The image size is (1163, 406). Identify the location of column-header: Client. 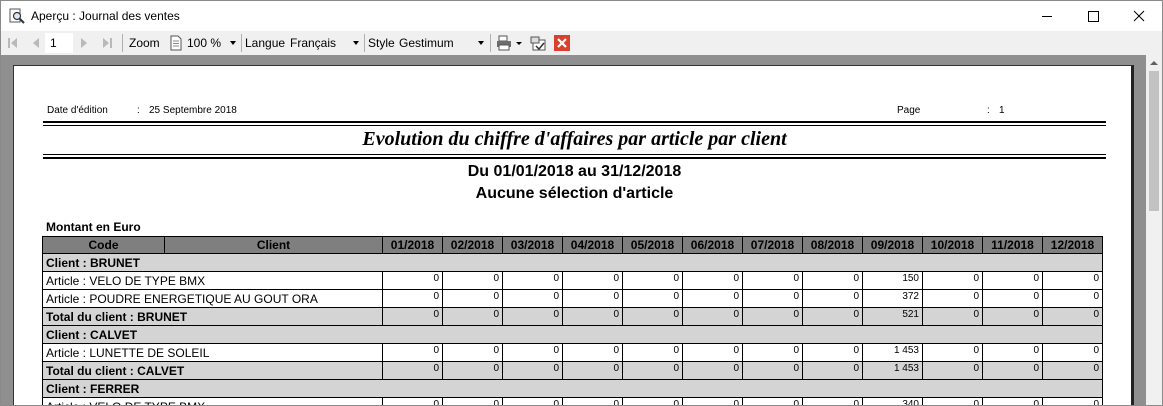
(273, 245).